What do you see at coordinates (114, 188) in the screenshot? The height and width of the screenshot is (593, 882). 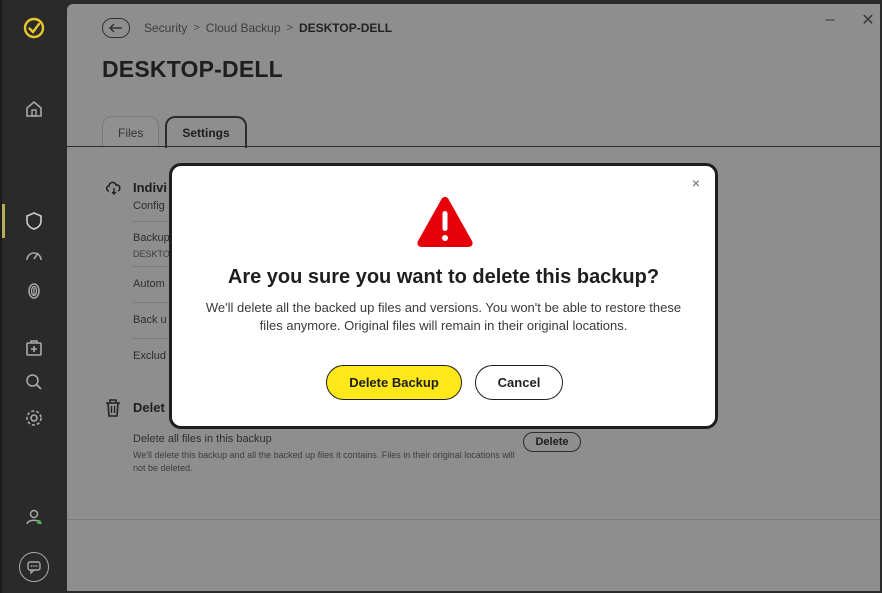 I see `cloud-sync-icon` at bounding box center [114, 188].